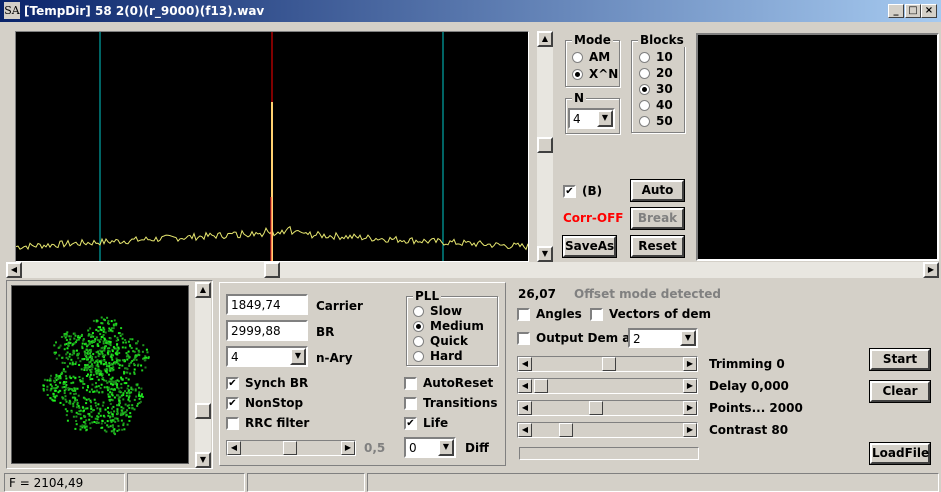 The height and width of the screenshot is (492, 941). What do you see at coordinates (426, 423) in the screenshot?
I see `life-checkbox: ✔ Life` at bounding box center [426, 423].